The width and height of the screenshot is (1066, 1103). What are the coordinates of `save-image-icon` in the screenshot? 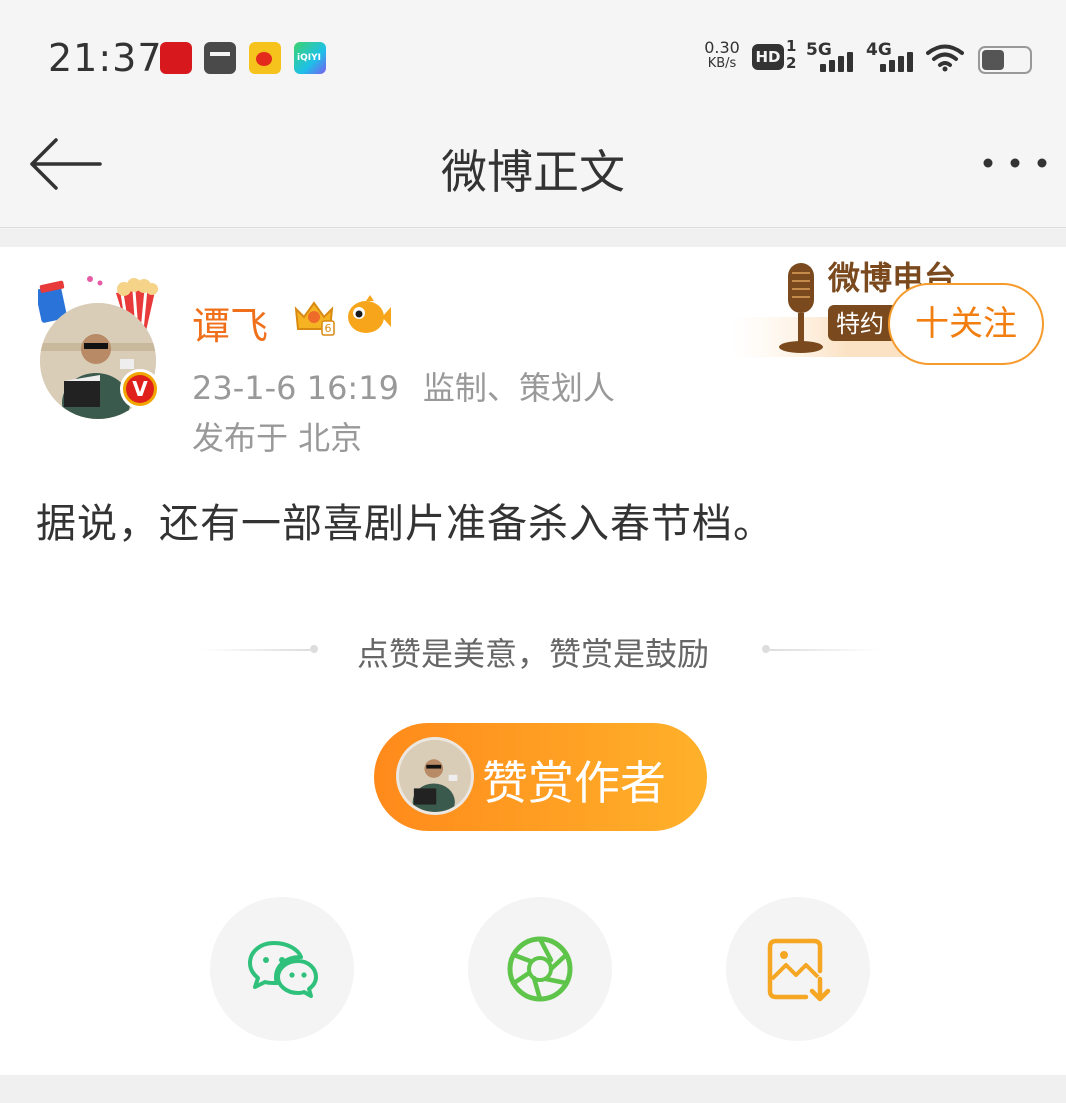 It's located at (799, 970).